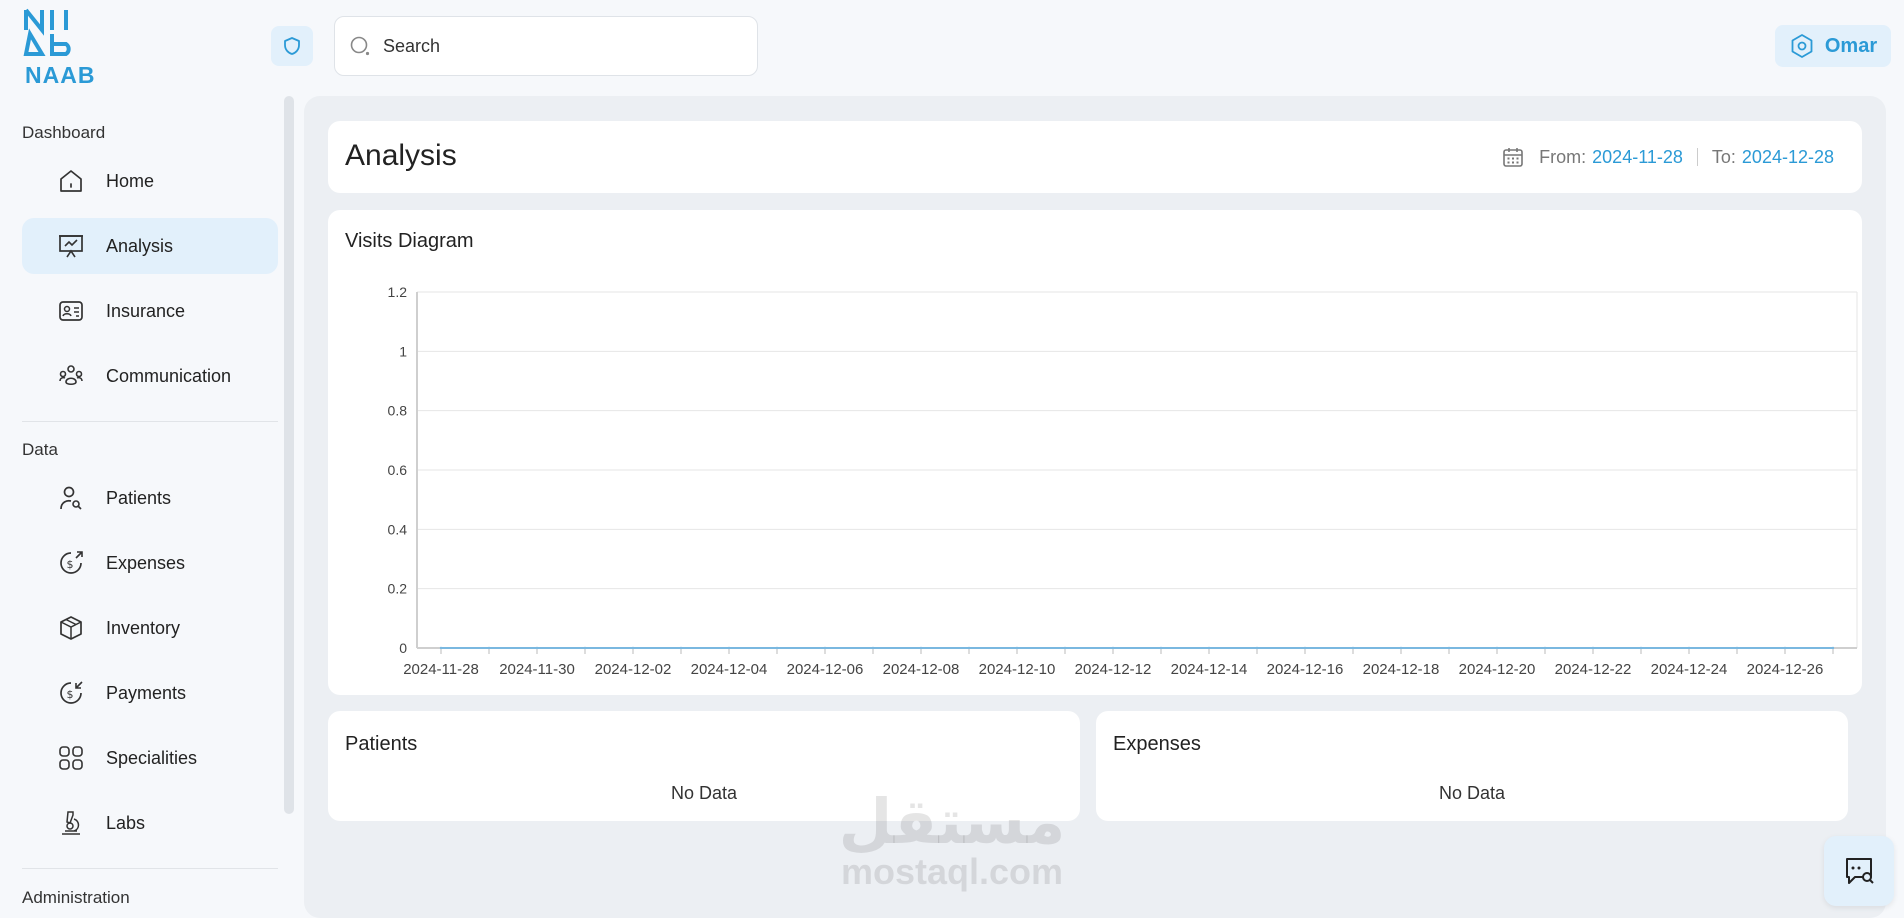 The height and width of the screenshot is (918, 1904). I want to click on sidebar-item-communication: Communication, so click(150, 376).